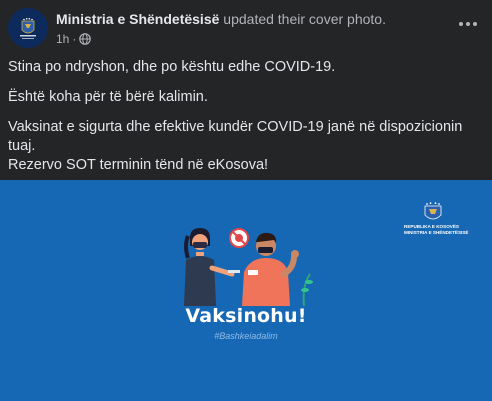 This screenshot has width=492, height=401. I want to click on avatar, so click(28, 28).